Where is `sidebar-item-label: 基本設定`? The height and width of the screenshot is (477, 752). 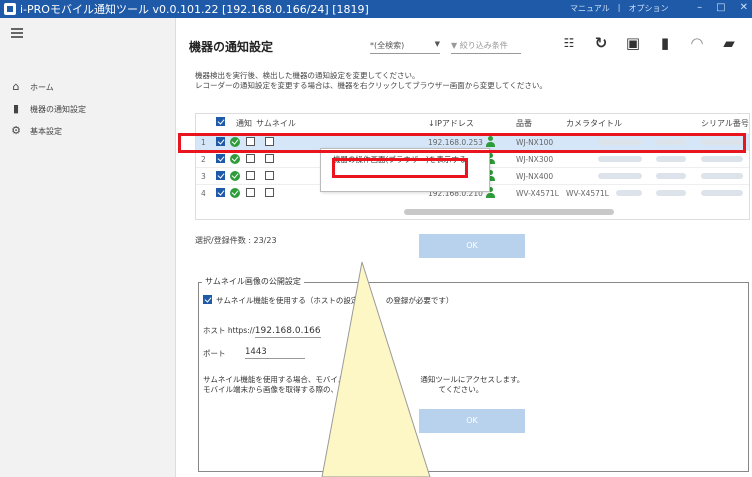 sidebar-item-label: 基本設定 is located at coordinates (46, 131).